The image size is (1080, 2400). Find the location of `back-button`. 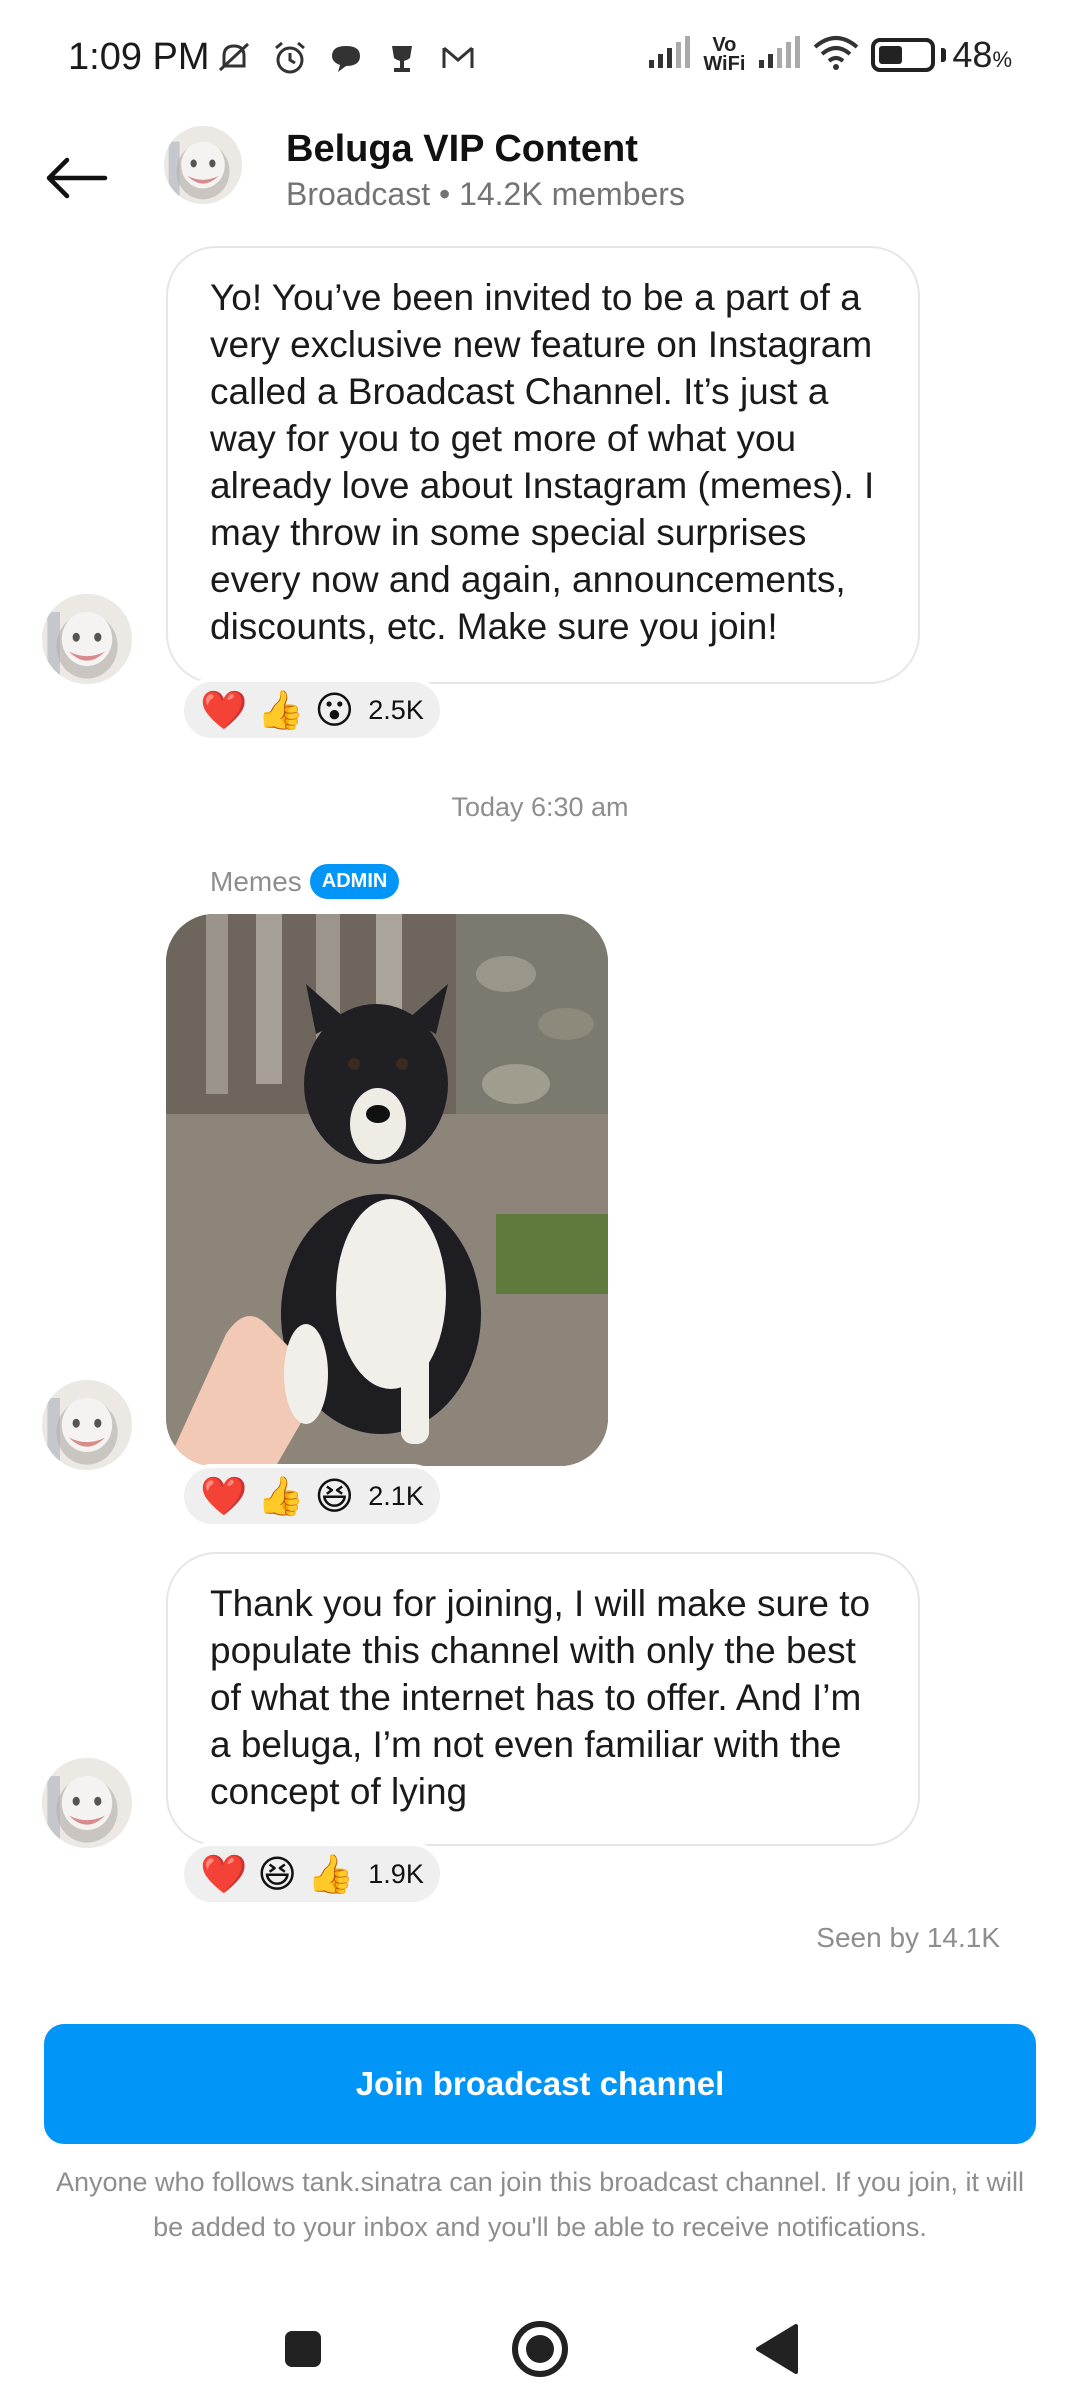

back-button is located at coordinates (76, 178).